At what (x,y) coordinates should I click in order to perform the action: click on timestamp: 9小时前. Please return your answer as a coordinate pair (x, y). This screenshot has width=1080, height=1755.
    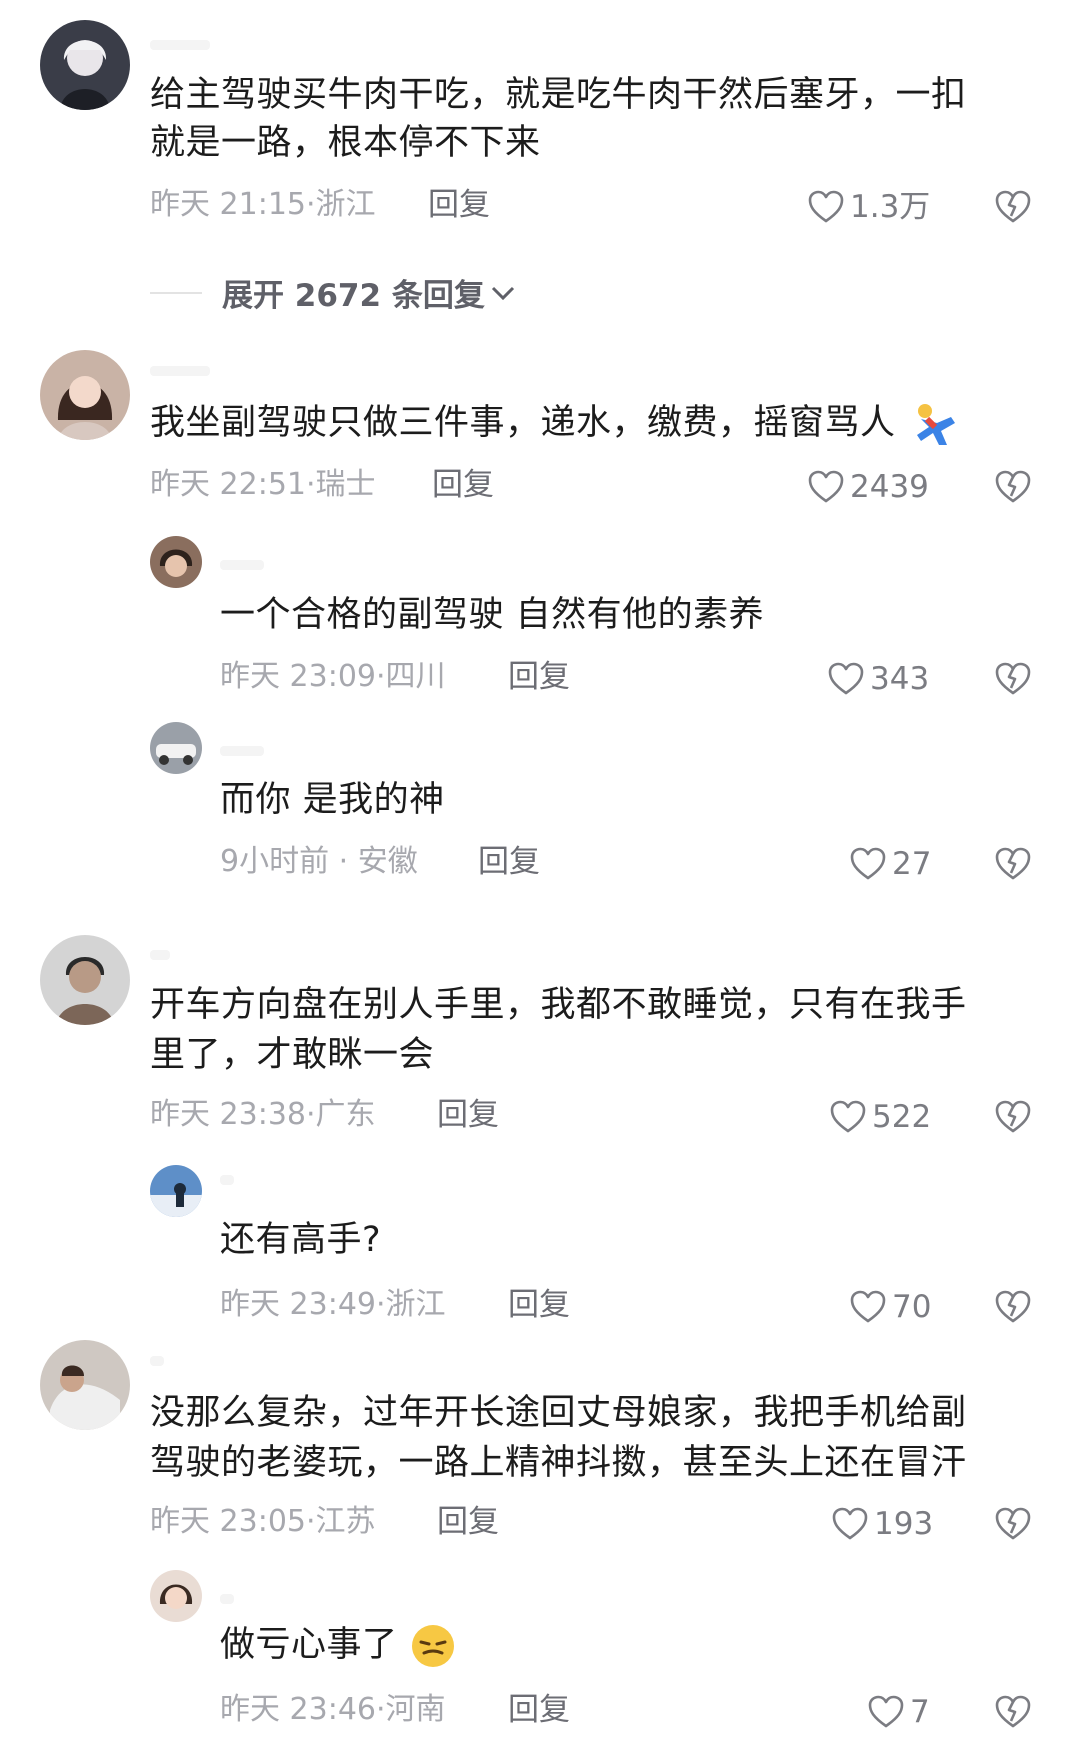
    Looking at the image, I should click on (275, 861).